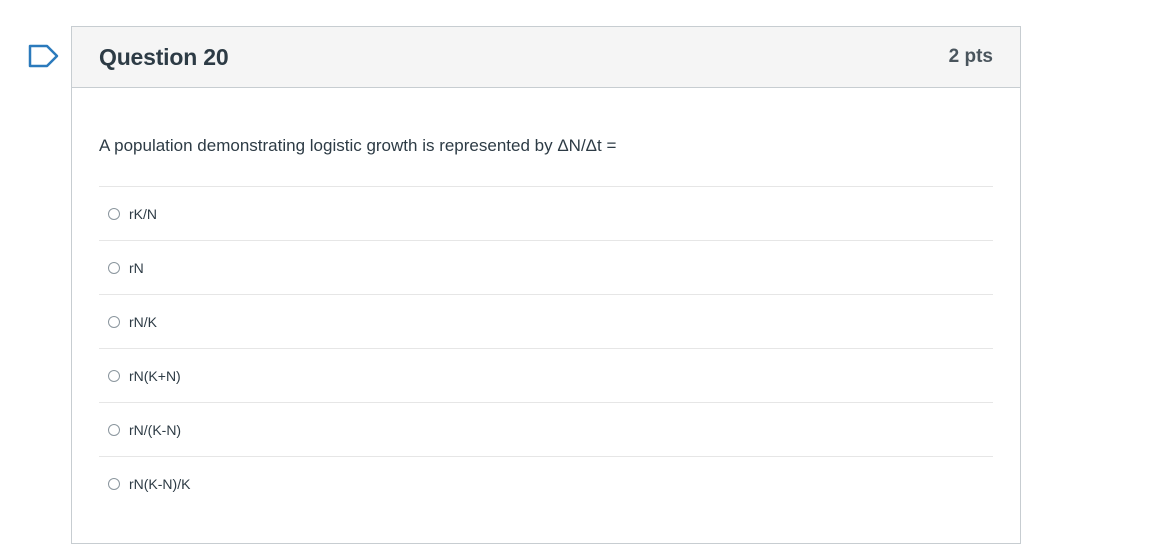 The width and height of the screenshot is (1170, 559). Describe the element at coordinates (546, 268) in the screenshot. I see `answer-option: rN` at that location.